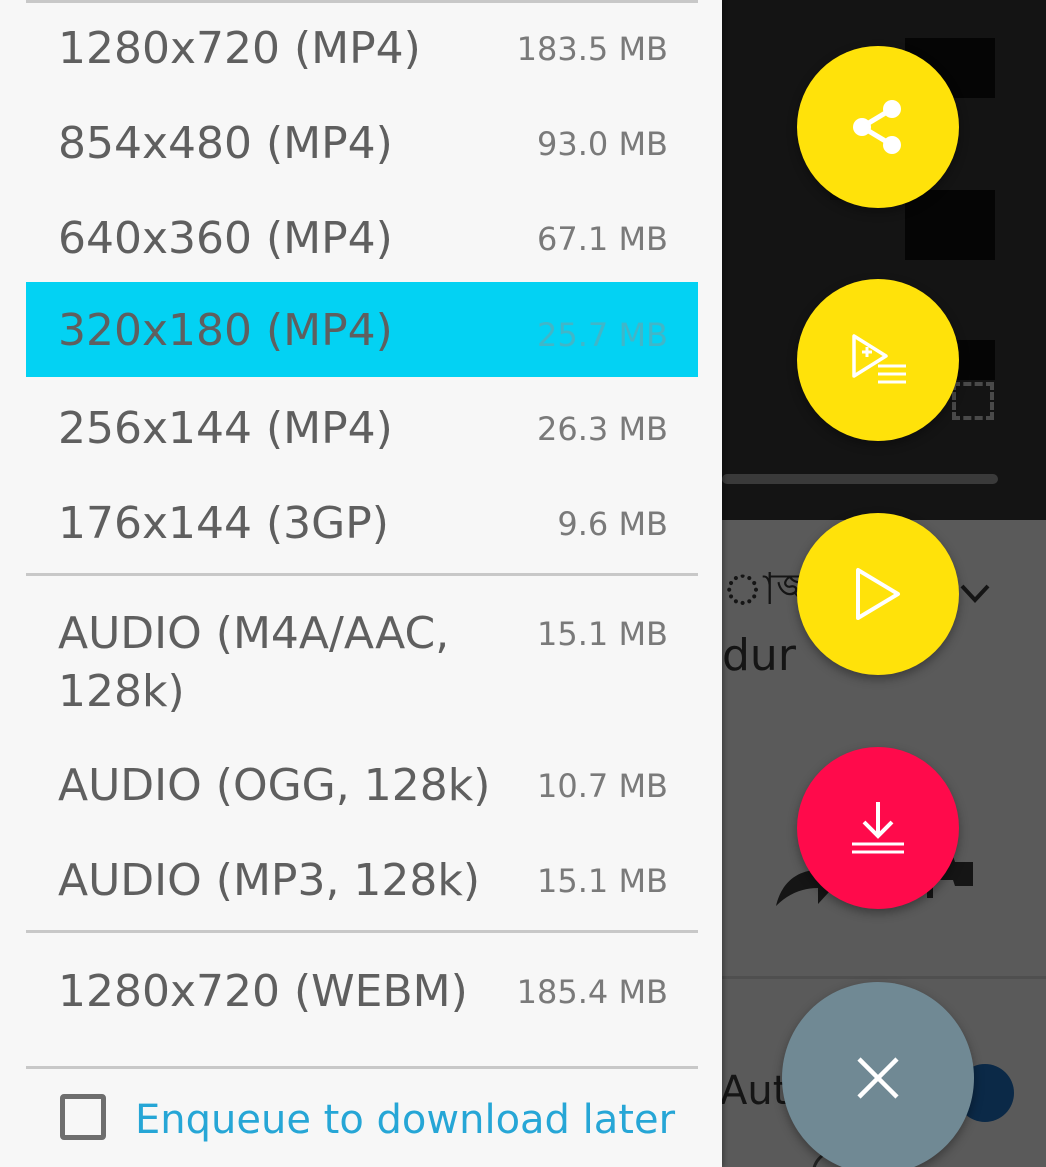 The image size is (1046, 1167). What do you see at coordinates (225, 238) in the screenshot?
I see `format-label: 640x360 (MP4)` at bounding box center [225, 238].